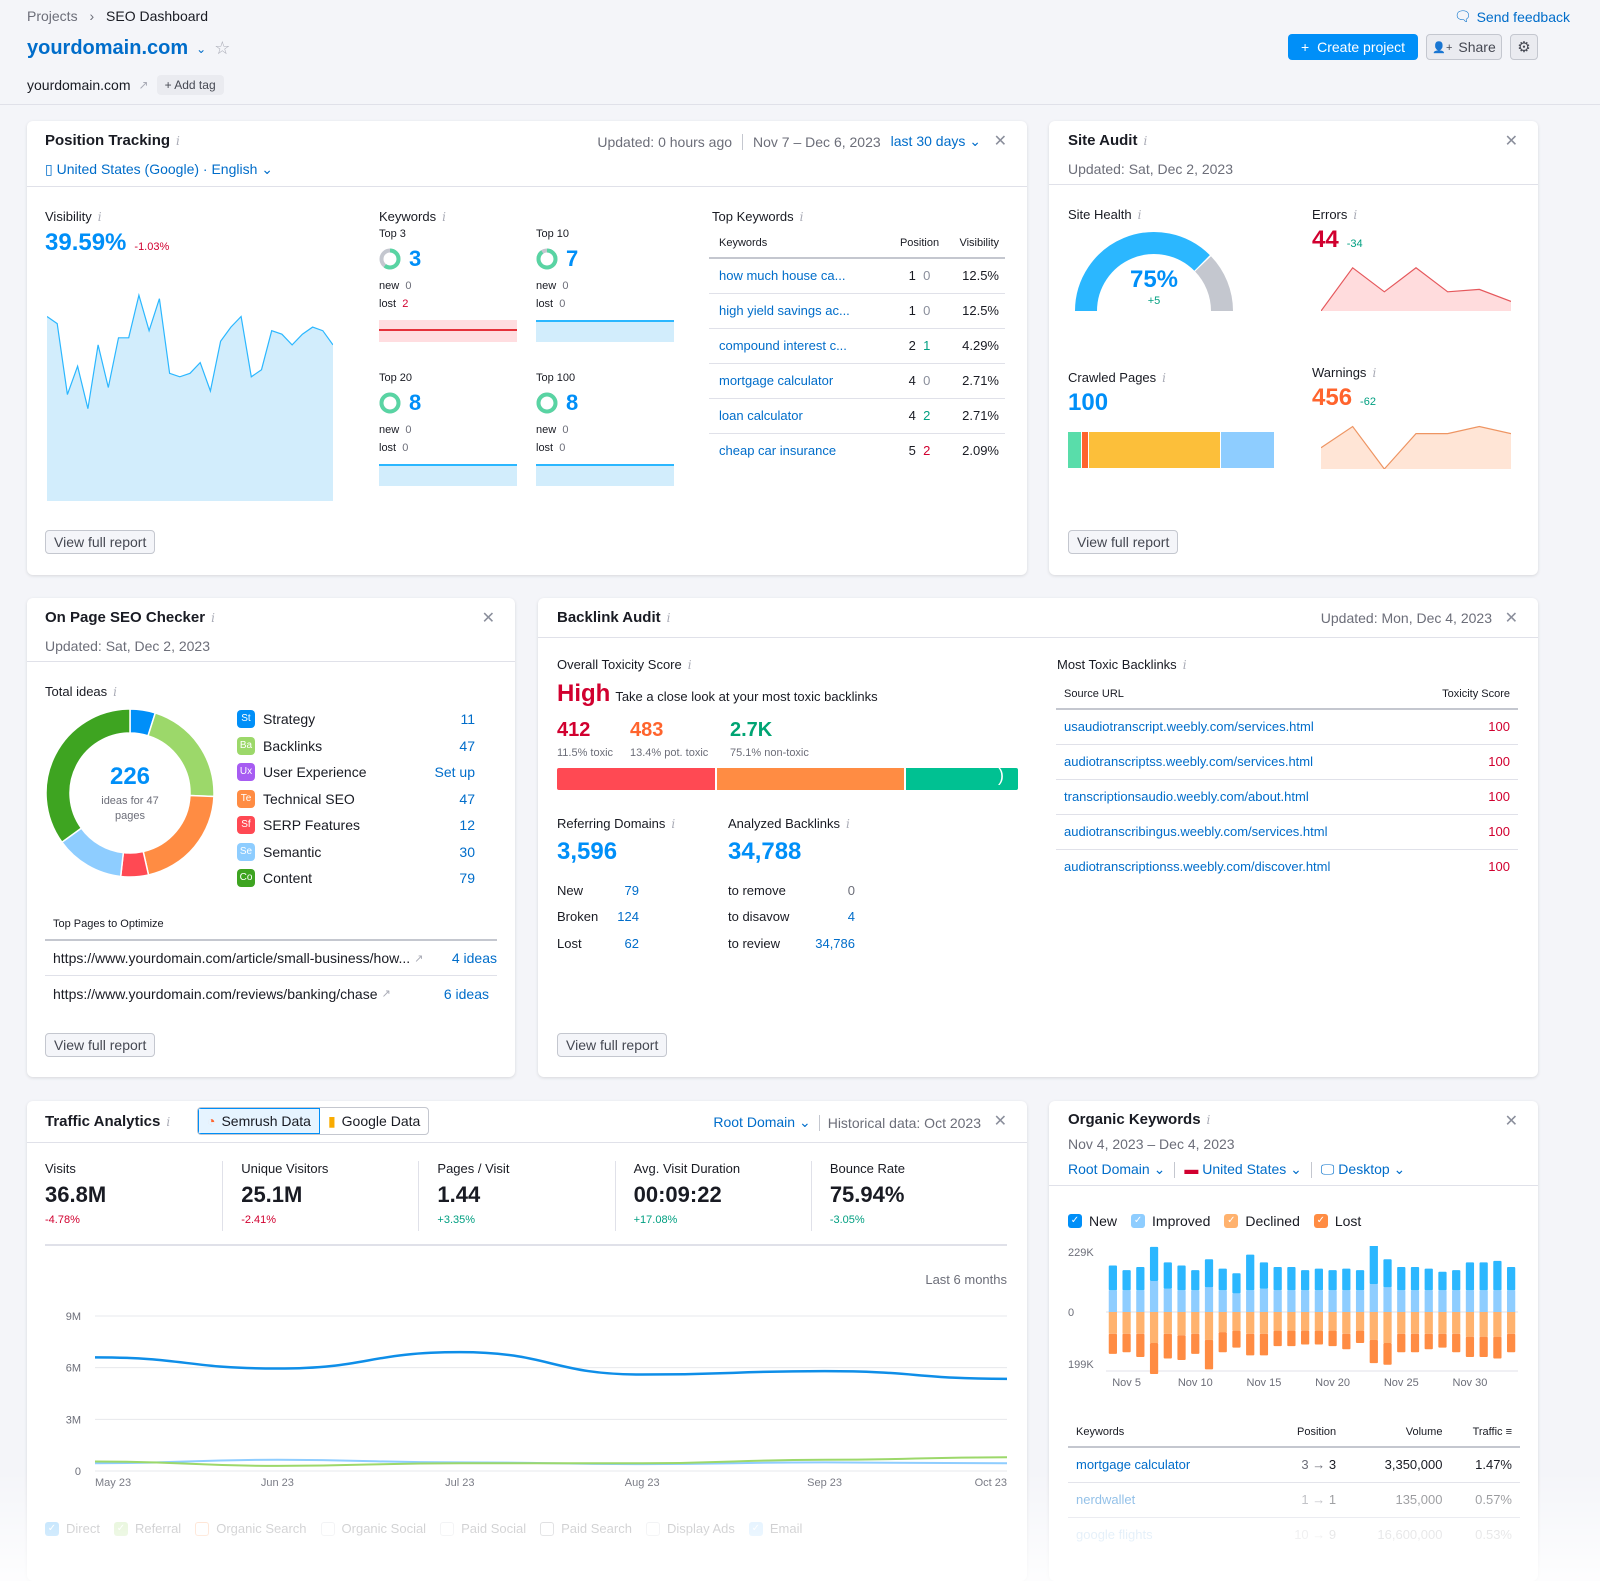 The image size is (1600, 1581). Describe the element at coordinates (356, 852) in the screenshot. I see `category-item: Se Semantic 30` at that location.